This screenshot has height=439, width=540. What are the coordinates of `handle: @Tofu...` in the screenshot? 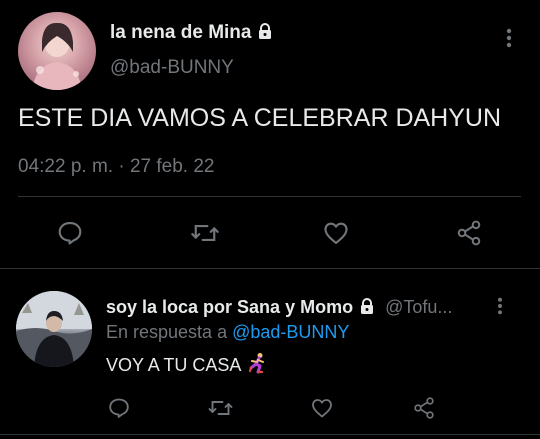 It's located at (418, 307).